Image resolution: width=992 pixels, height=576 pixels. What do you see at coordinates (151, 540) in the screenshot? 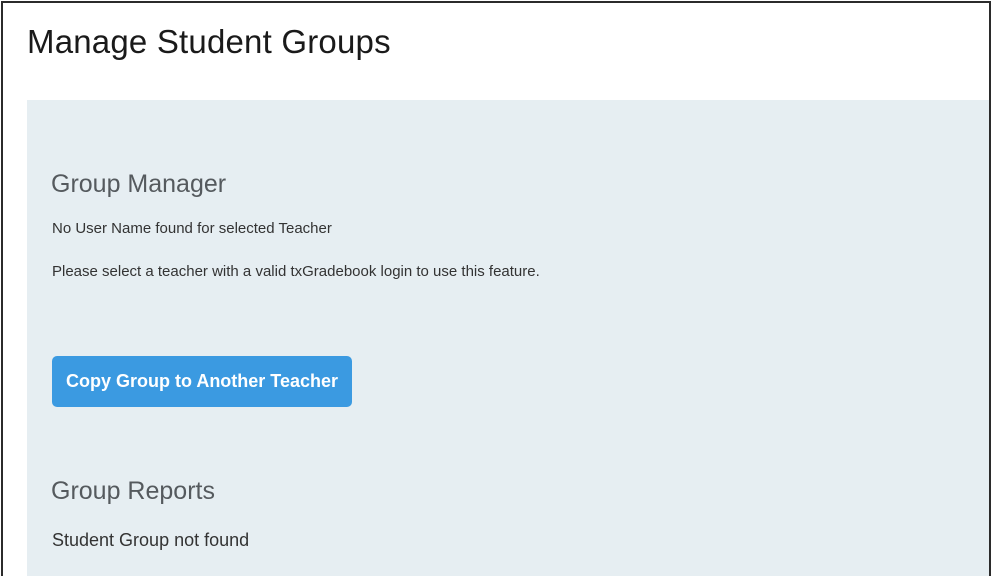
I see `group-not-found-message: Student Group not found` at bounding box center [151, 540].